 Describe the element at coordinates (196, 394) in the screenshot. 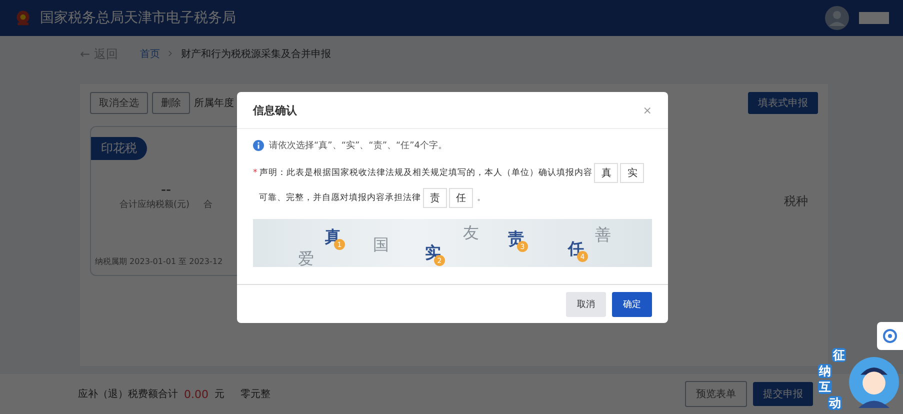

I see `total-amount: 0.00` at that location.